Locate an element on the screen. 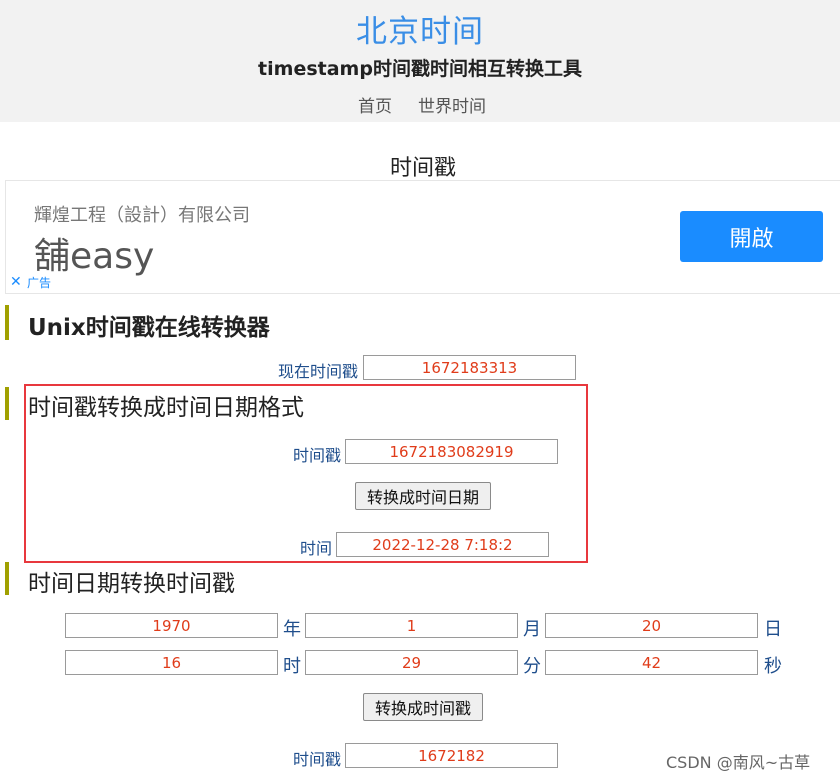 The image size is (840, 778). ad-label: 广告 is located at coordinates (39, 283).